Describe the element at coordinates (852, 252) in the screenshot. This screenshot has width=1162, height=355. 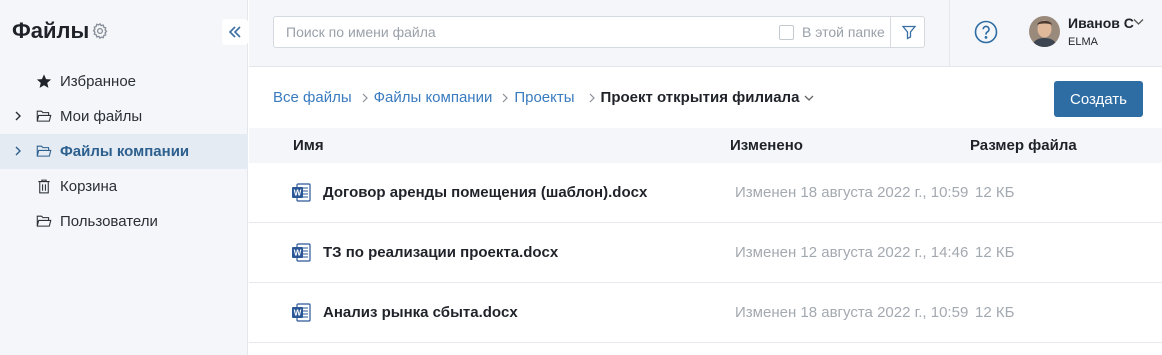
I see `file-modified: Изменен 12 августа 2022 г., 14:46` at that location.